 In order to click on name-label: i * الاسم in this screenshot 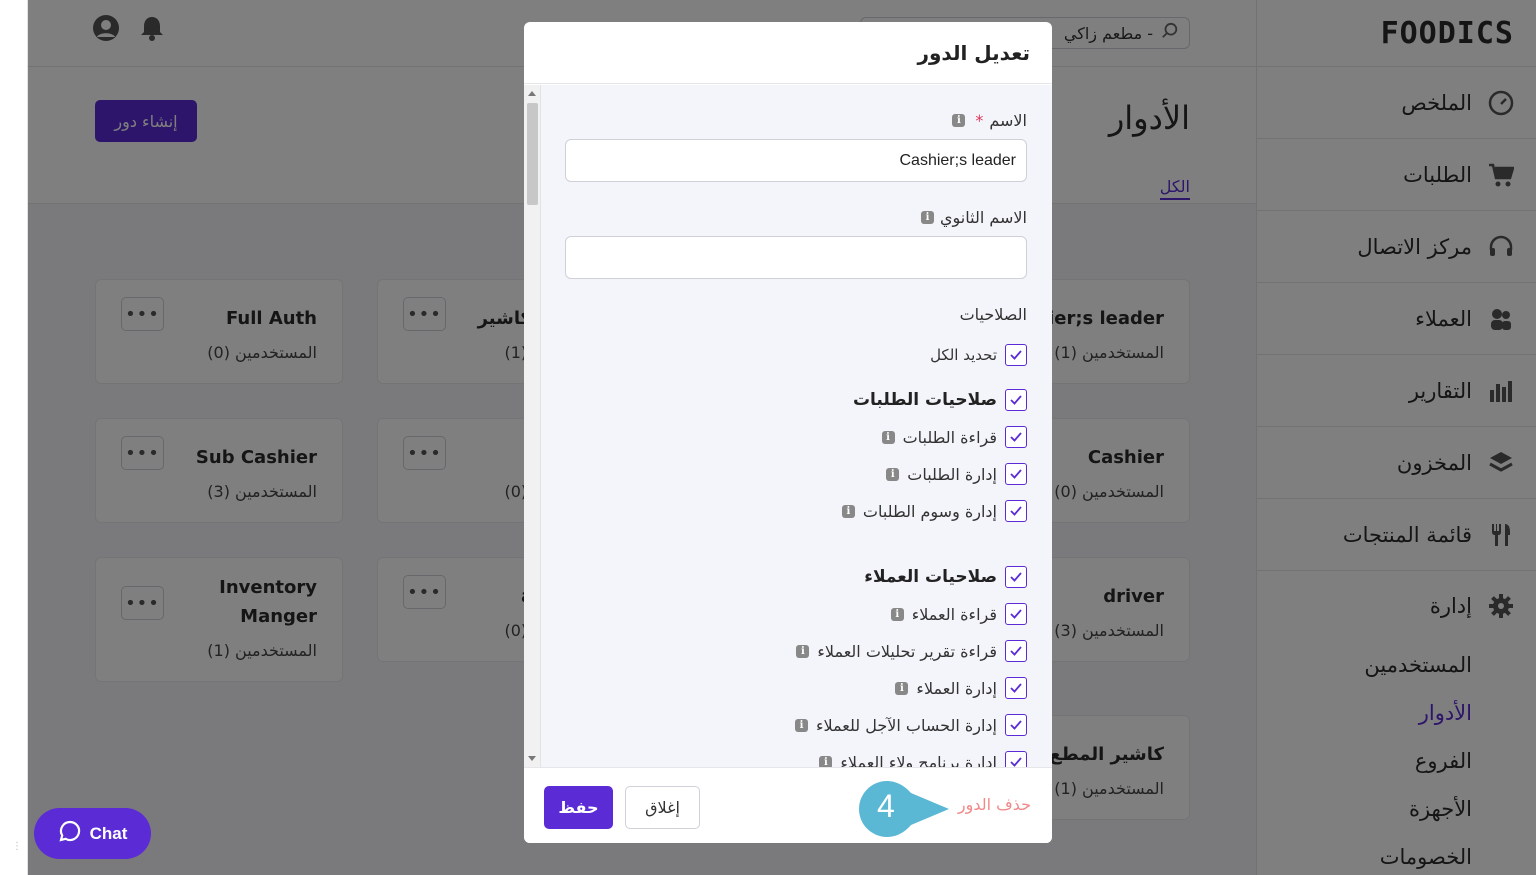, I will do `click(989, 120)`.